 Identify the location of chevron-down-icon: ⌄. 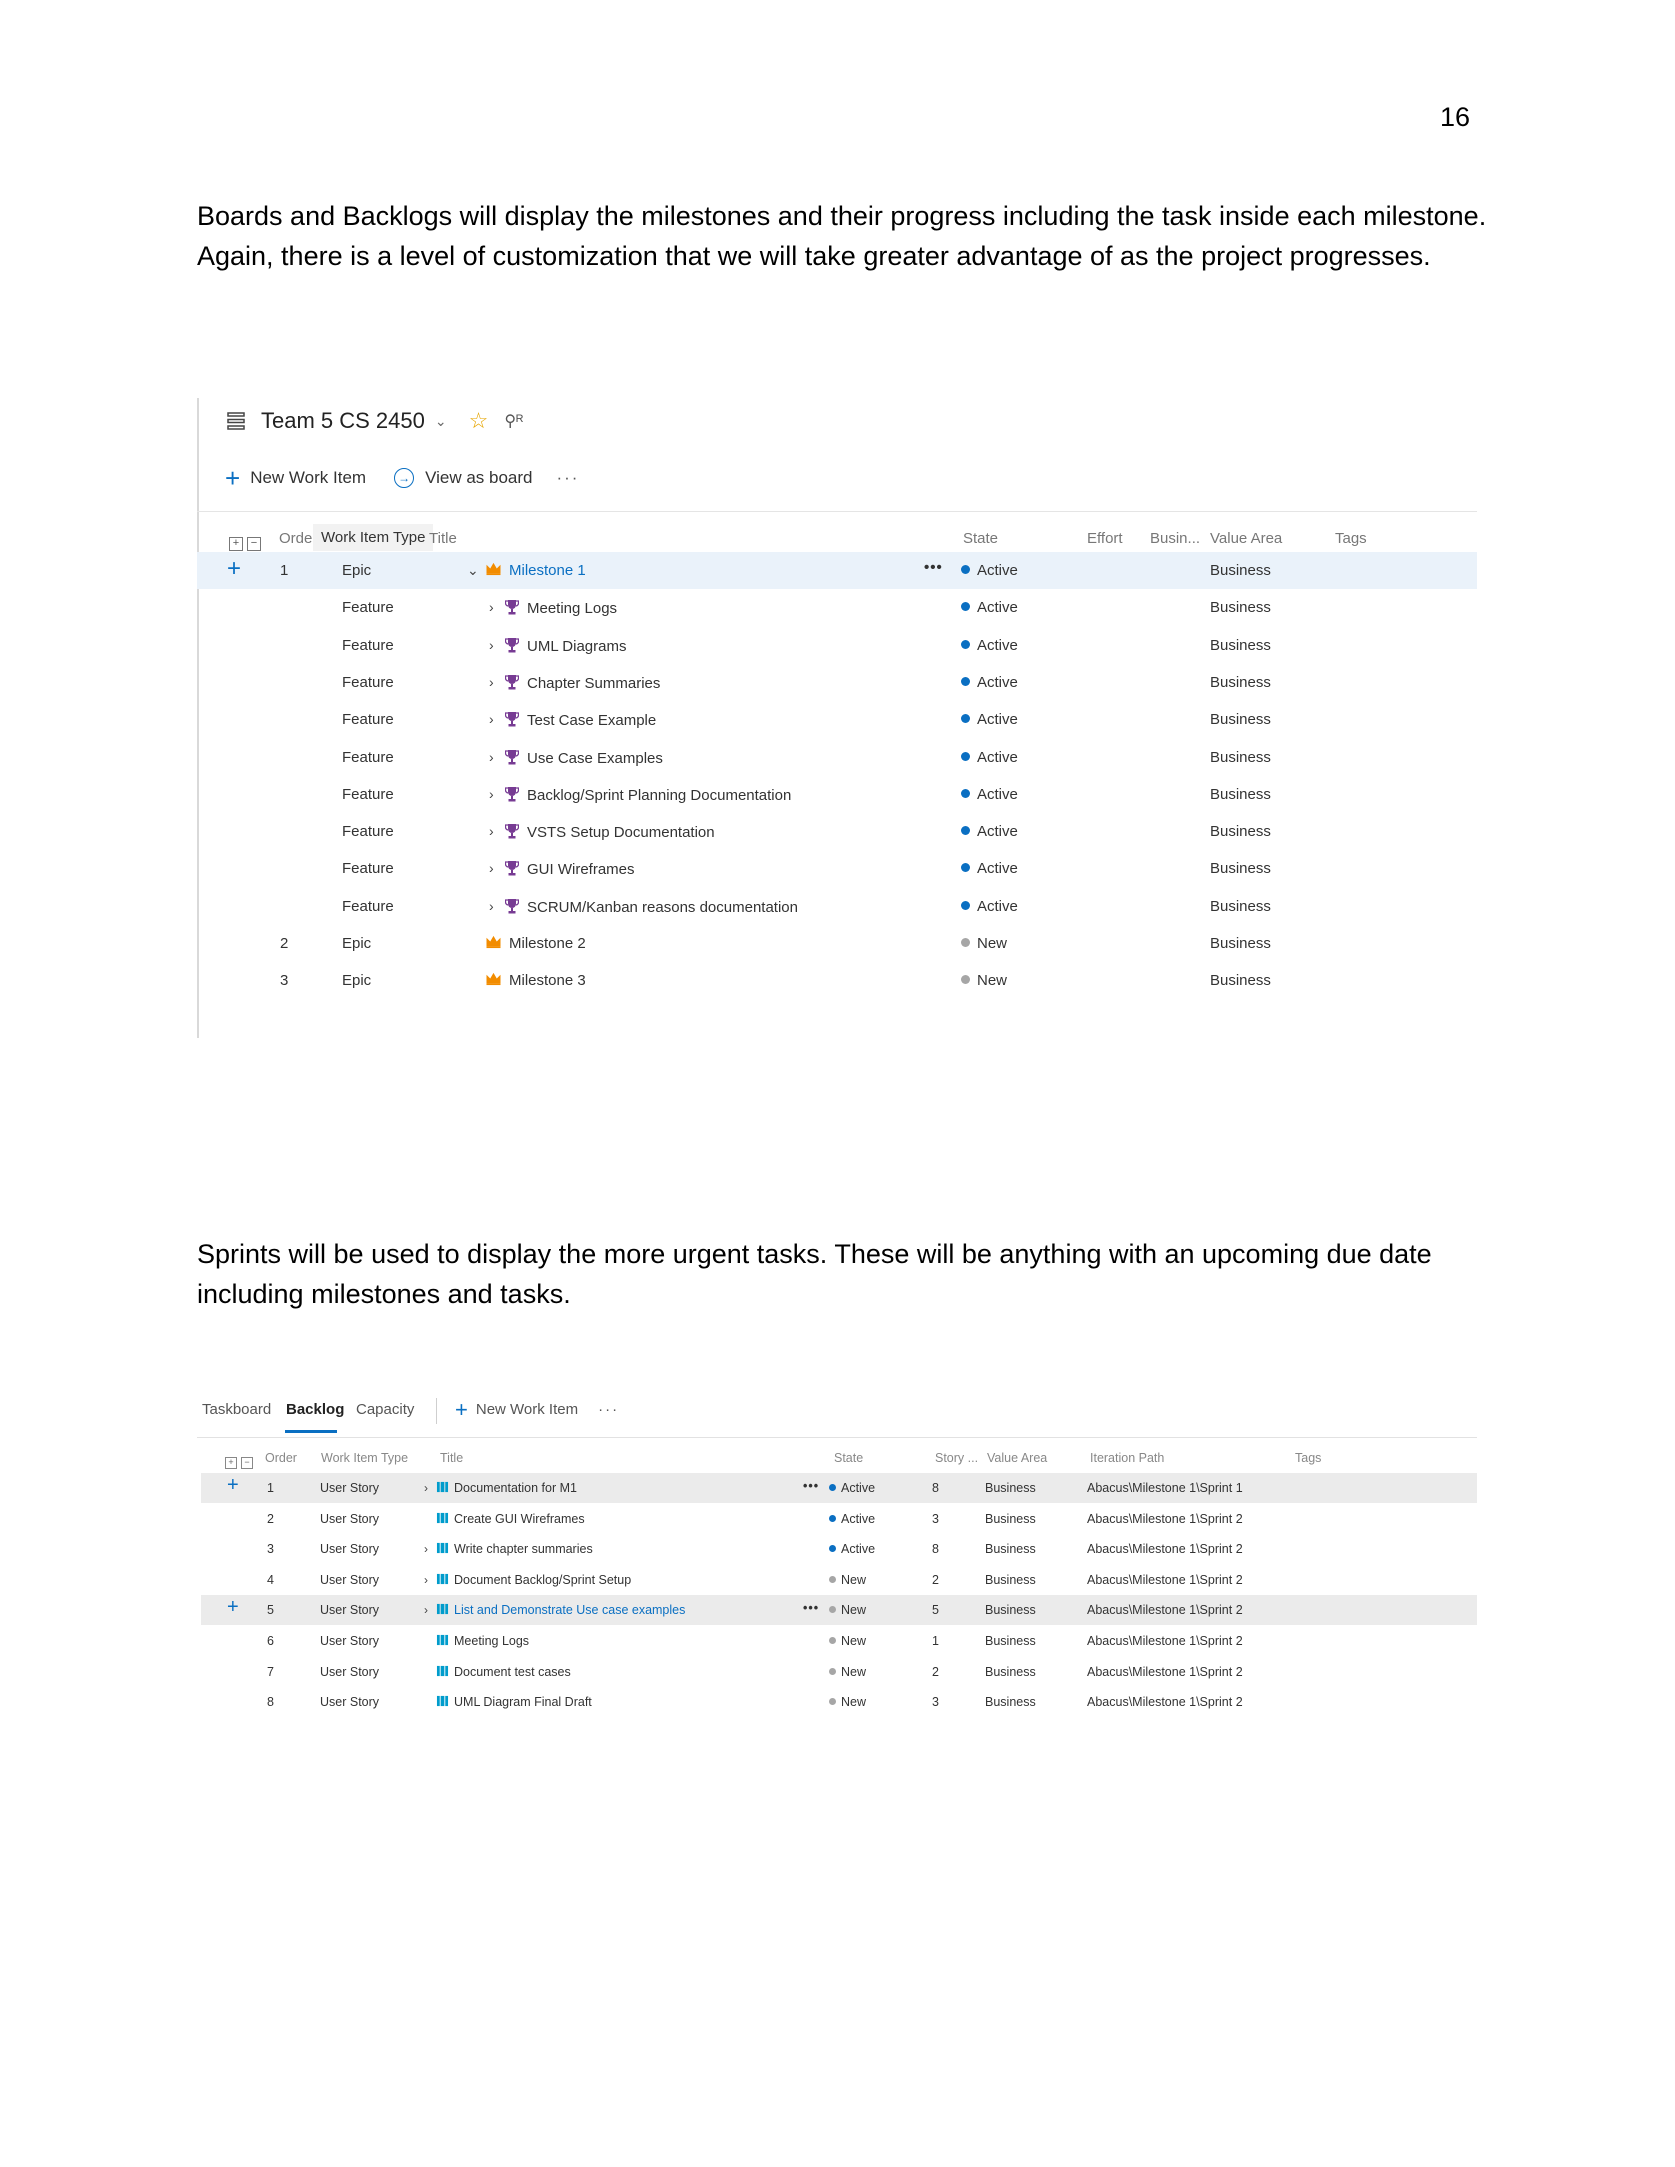
(441, 421).